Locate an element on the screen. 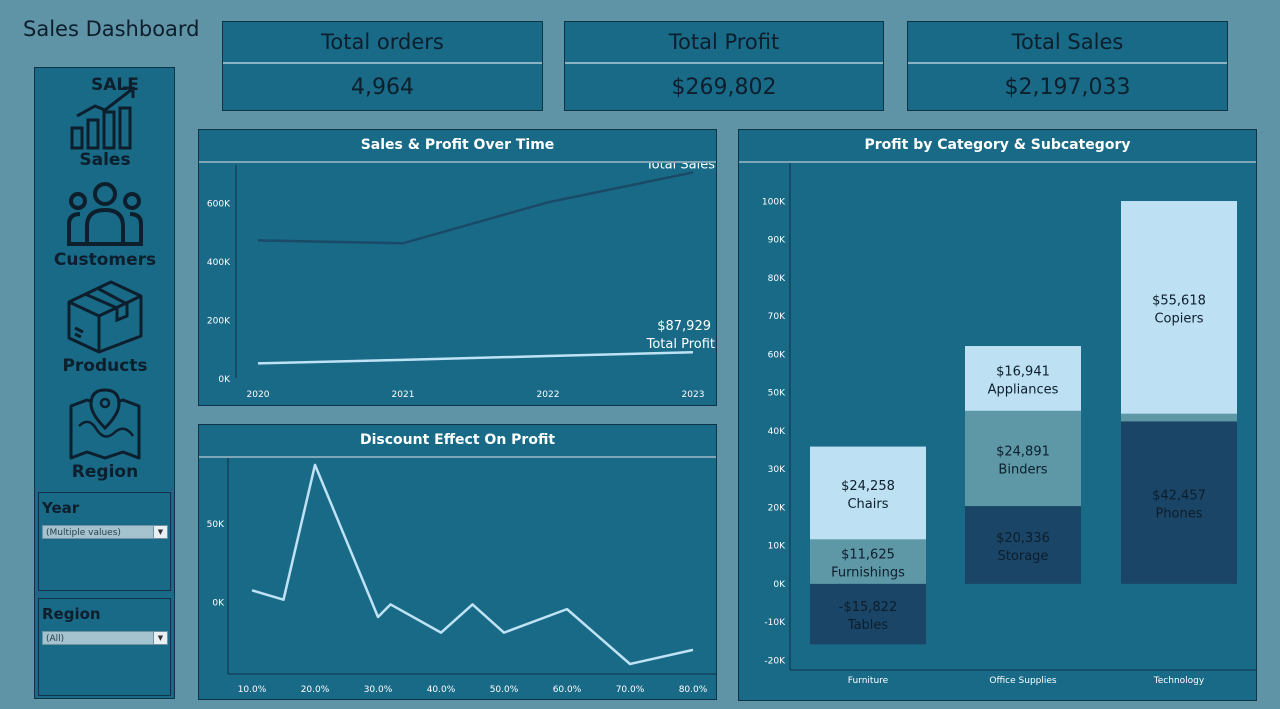 This screenshot has width=1280, height=709. y-tick-label: 90K is located at coordinates (777, 241).